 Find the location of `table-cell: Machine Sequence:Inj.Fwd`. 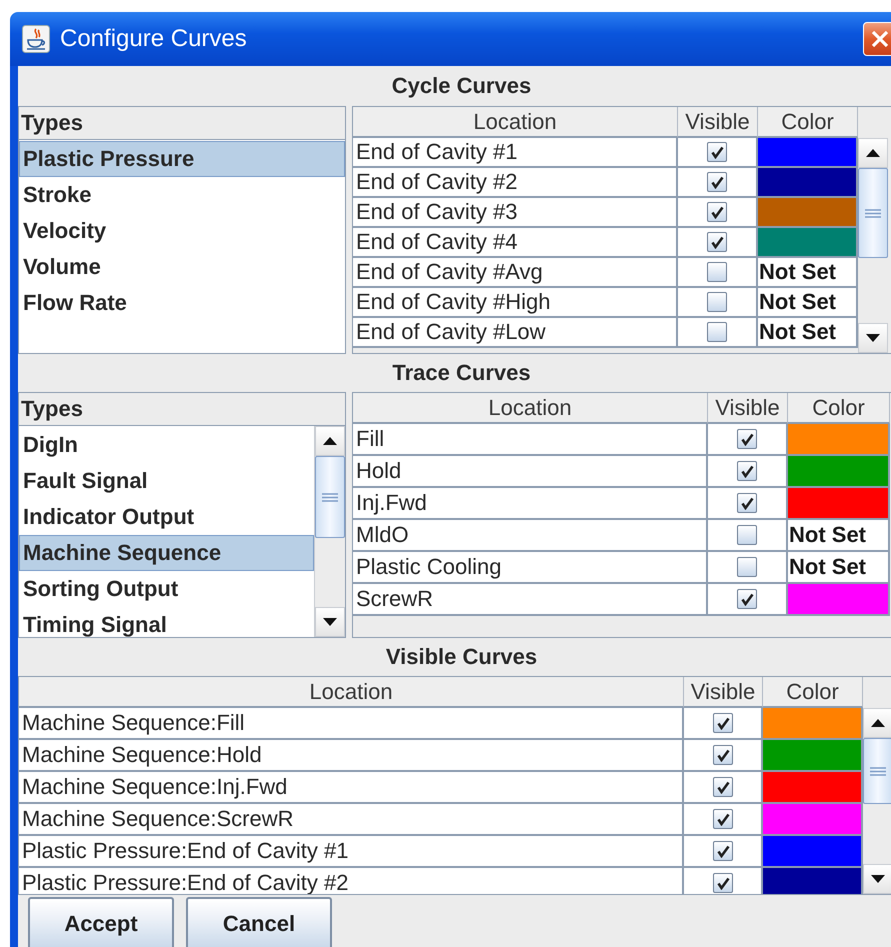

table-cell: Machine Sequence:Inj.Fwd is located at coordinates (351, 788).